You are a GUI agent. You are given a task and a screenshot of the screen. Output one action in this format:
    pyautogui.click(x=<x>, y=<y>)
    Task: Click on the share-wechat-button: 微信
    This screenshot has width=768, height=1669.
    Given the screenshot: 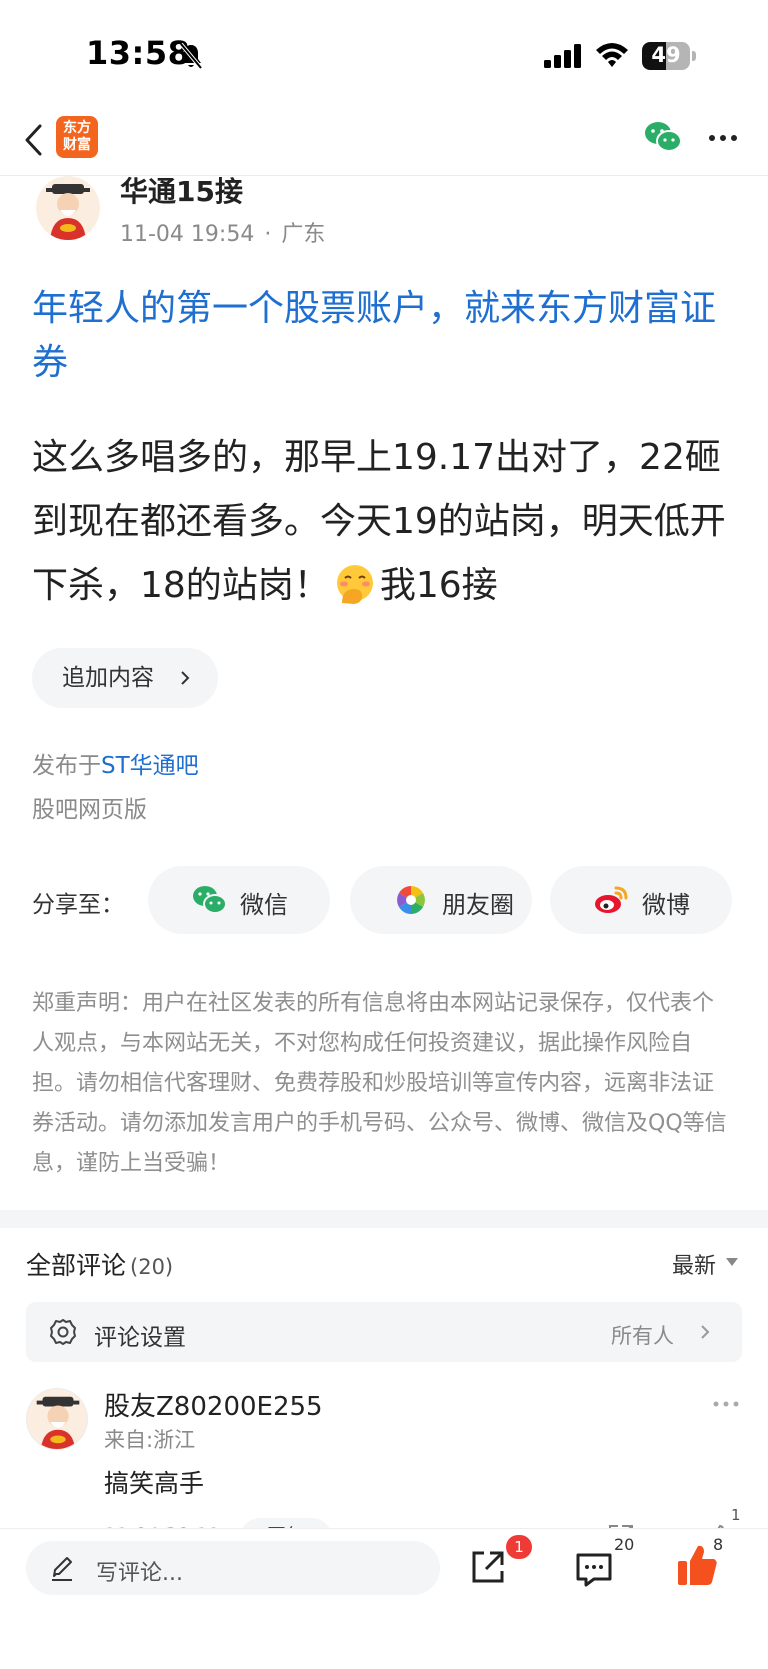 What is the action you would take?
    pyautogui.click(x=239, y=900)
    